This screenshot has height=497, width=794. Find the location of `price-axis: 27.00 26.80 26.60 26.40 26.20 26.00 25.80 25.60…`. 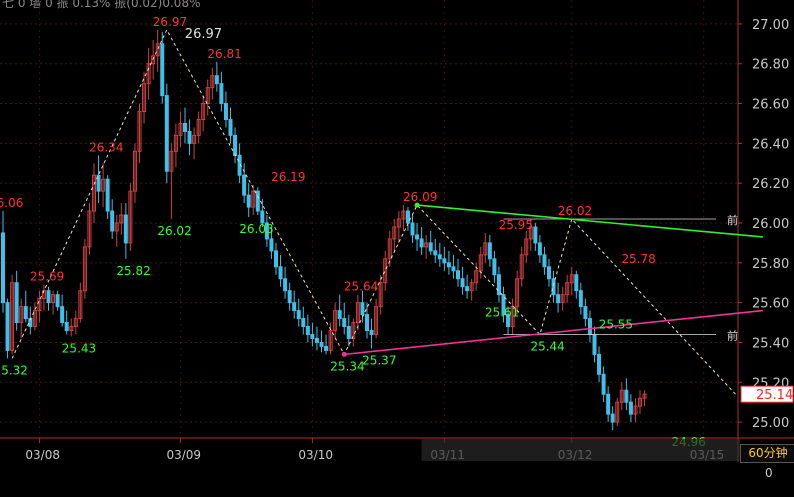

price-axis: 27.00 26.80 26.60 26.40 26.20 26.00 25.80 25.60… is located at coordinates (766, 224).